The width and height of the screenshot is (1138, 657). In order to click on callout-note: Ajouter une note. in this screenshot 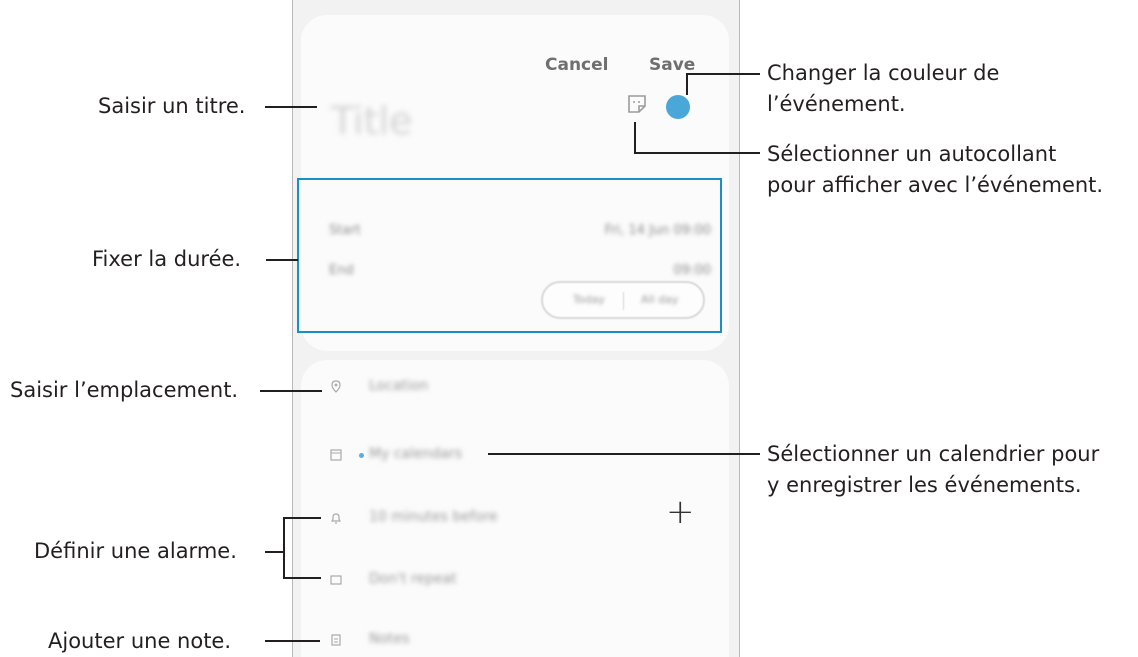, I will do `click(140, 641)`.